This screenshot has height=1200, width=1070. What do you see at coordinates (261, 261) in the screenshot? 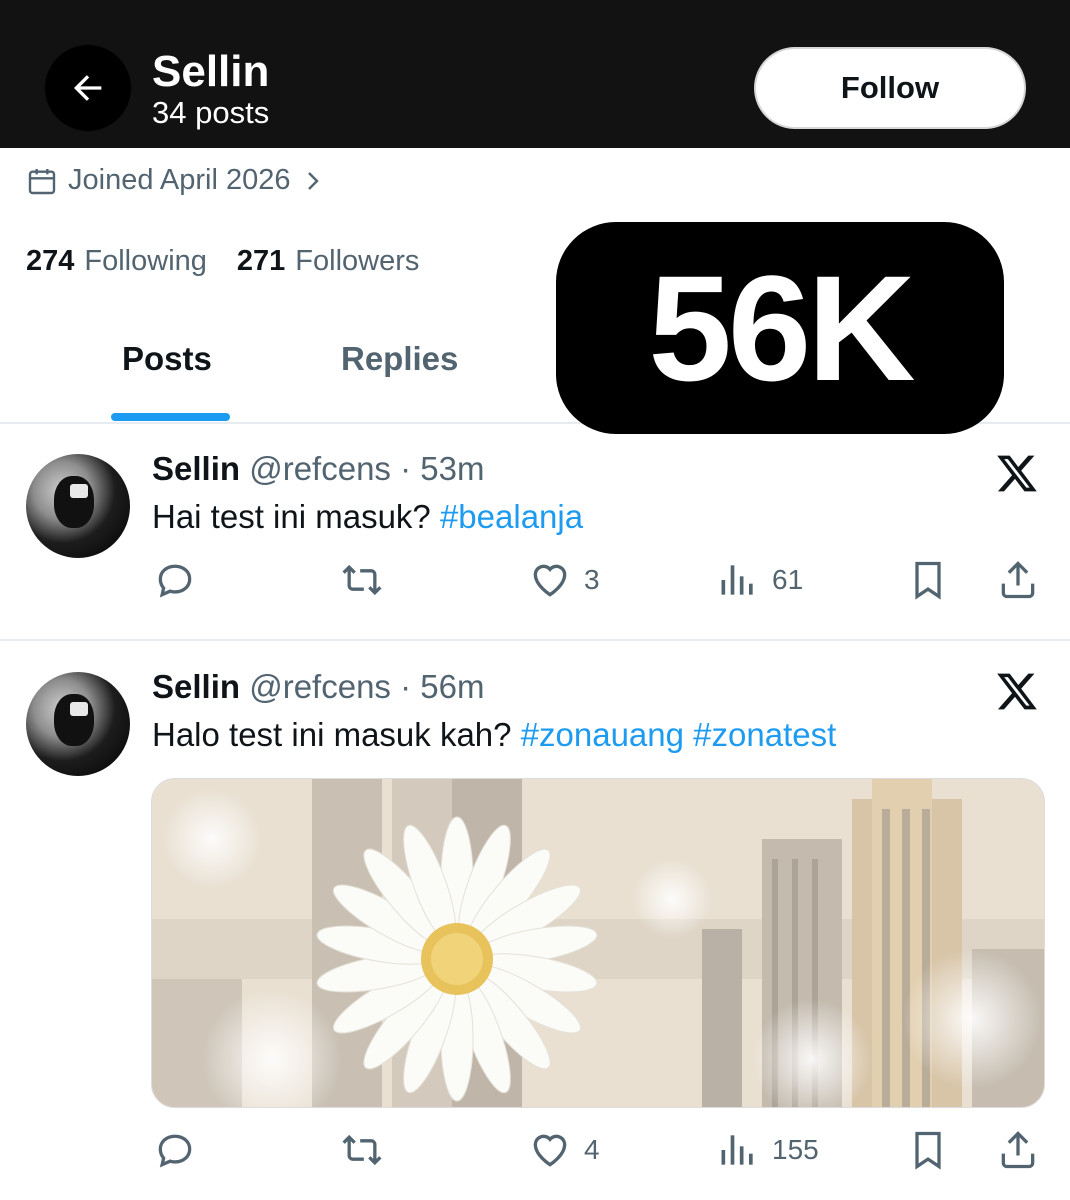
I see `followers-count: 271` at bounding box center [261, 261].